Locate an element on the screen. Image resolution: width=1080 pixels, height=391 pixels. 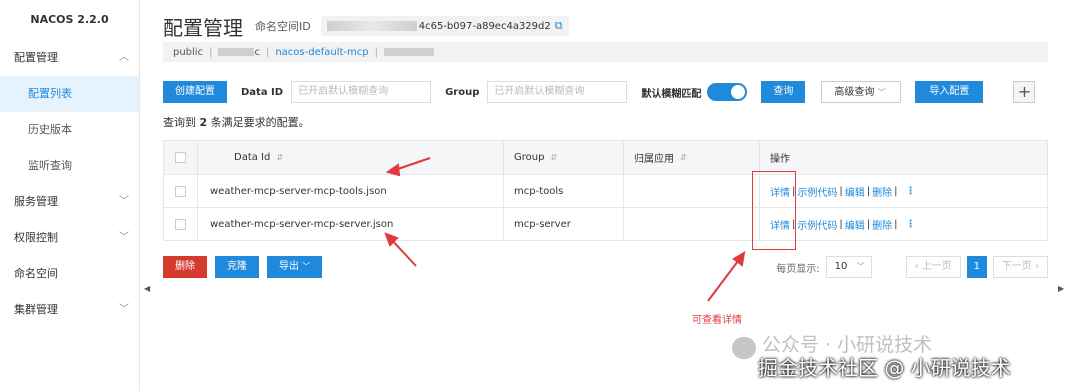
header-group: Group is located at coordinates (529, 157).